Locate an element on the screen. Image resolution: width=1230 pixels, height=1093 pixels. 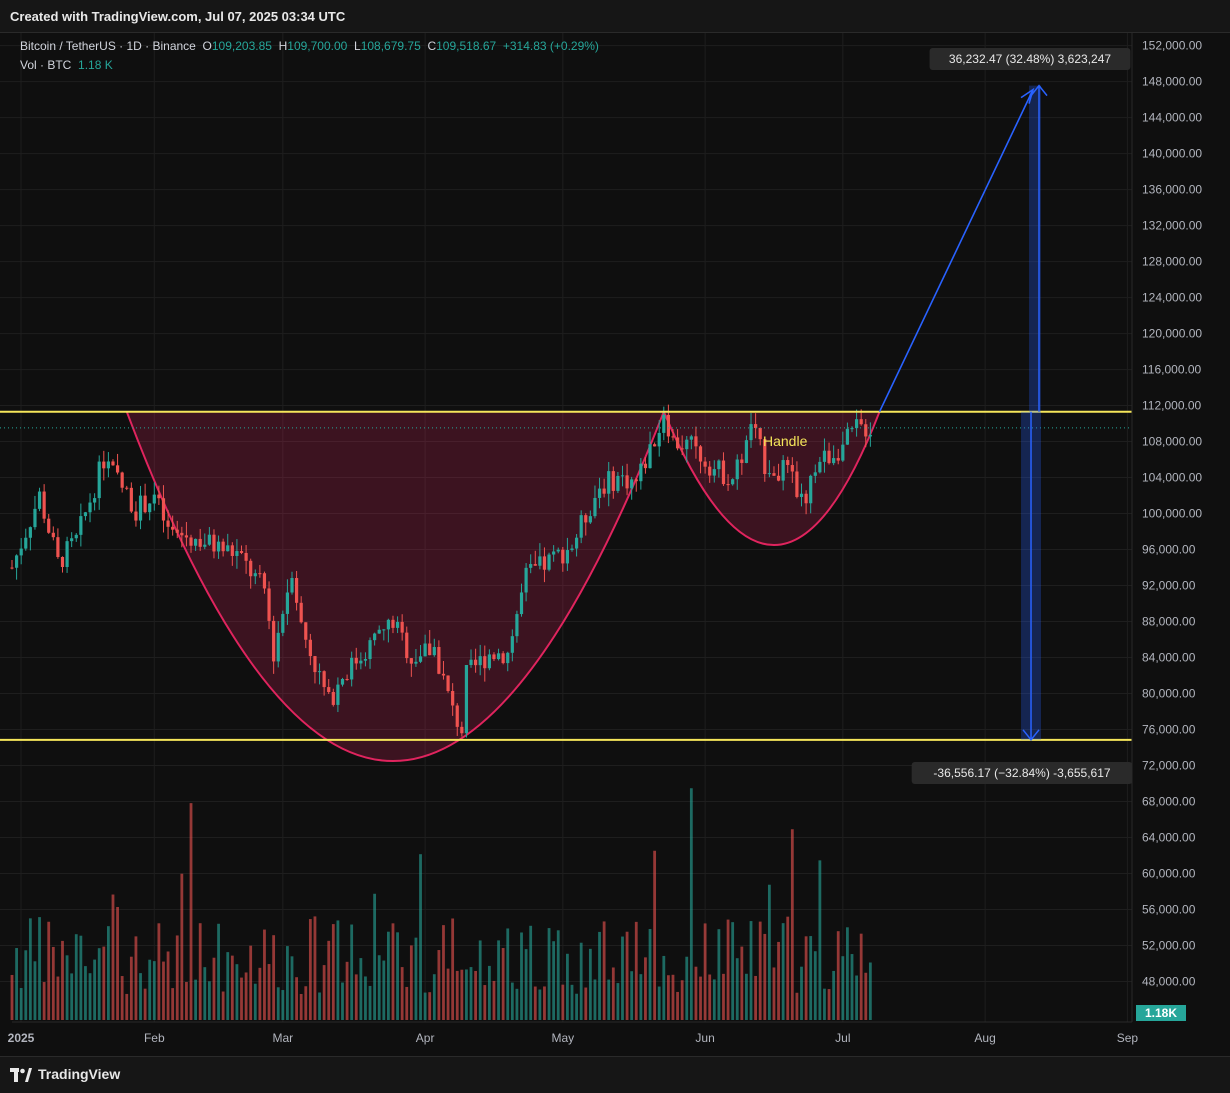
price-tick-label: 84,000.00 is located at coordinates (1169, 658).